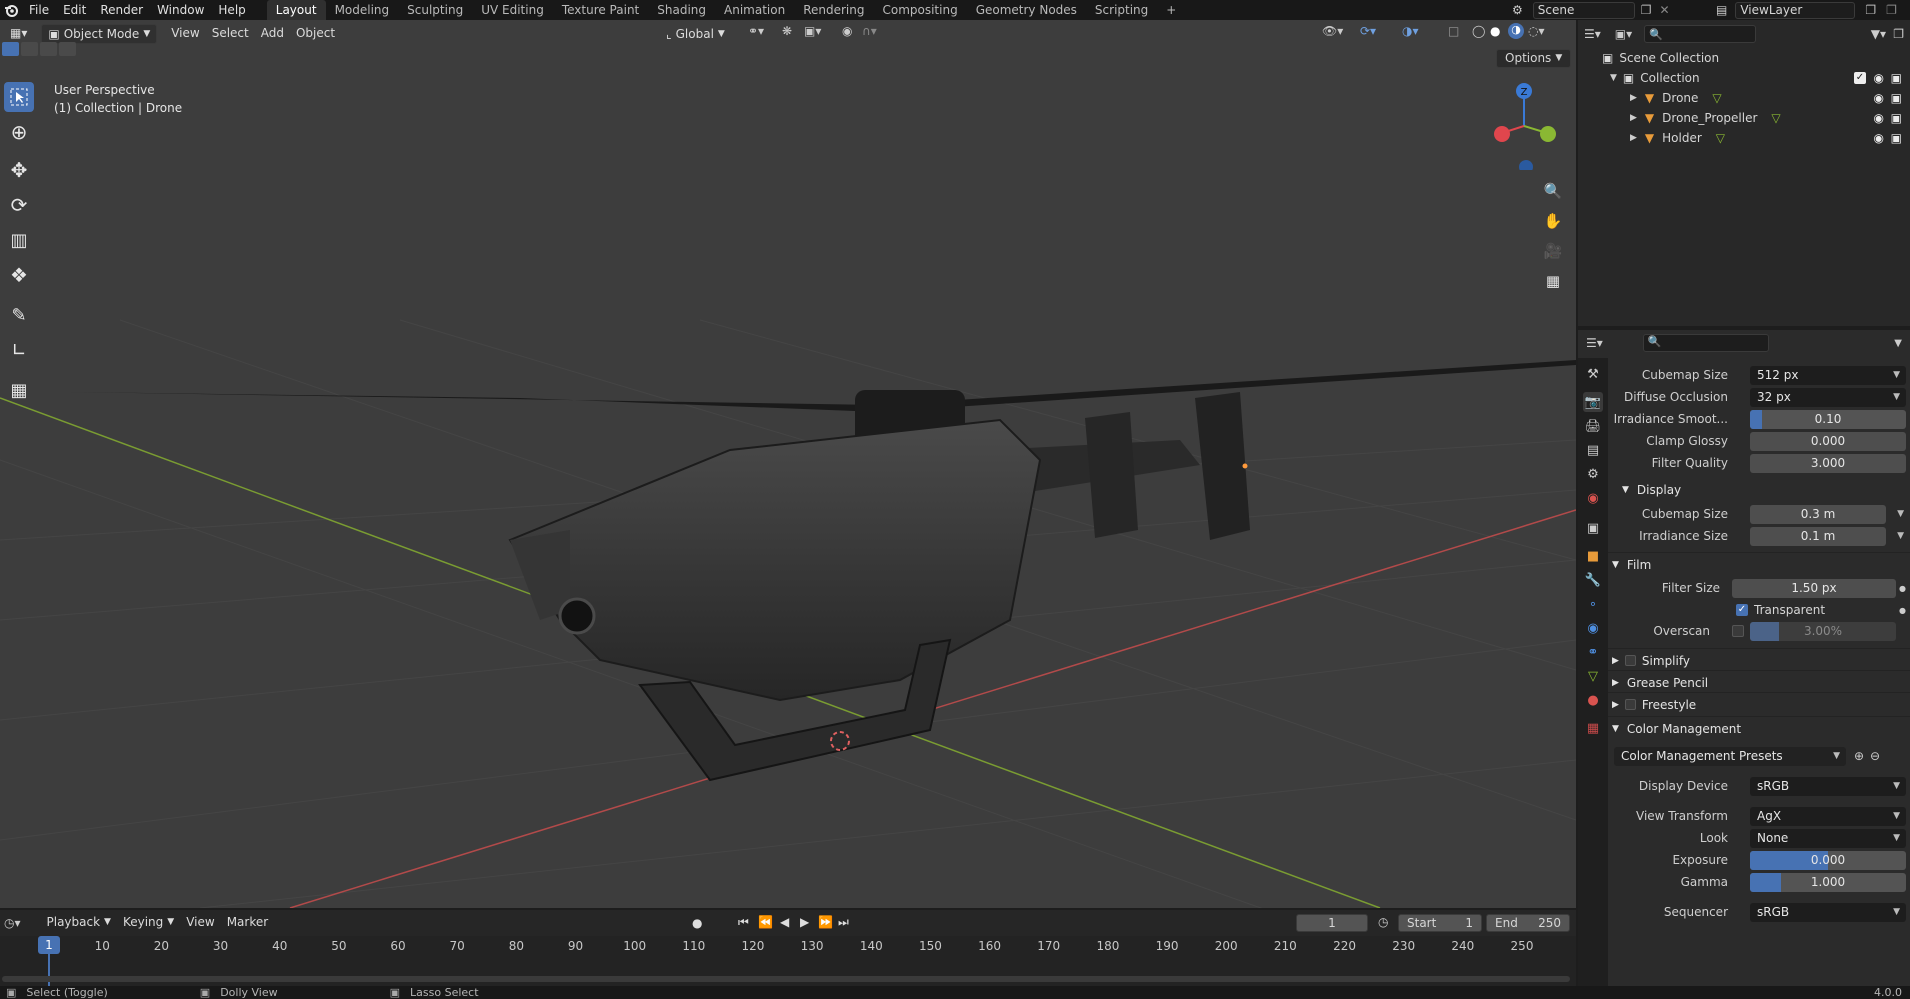 Image resolution: width=1910 pixels, height=999 pixels. I want to click on tab-layout: Layout, so click(296, 10).